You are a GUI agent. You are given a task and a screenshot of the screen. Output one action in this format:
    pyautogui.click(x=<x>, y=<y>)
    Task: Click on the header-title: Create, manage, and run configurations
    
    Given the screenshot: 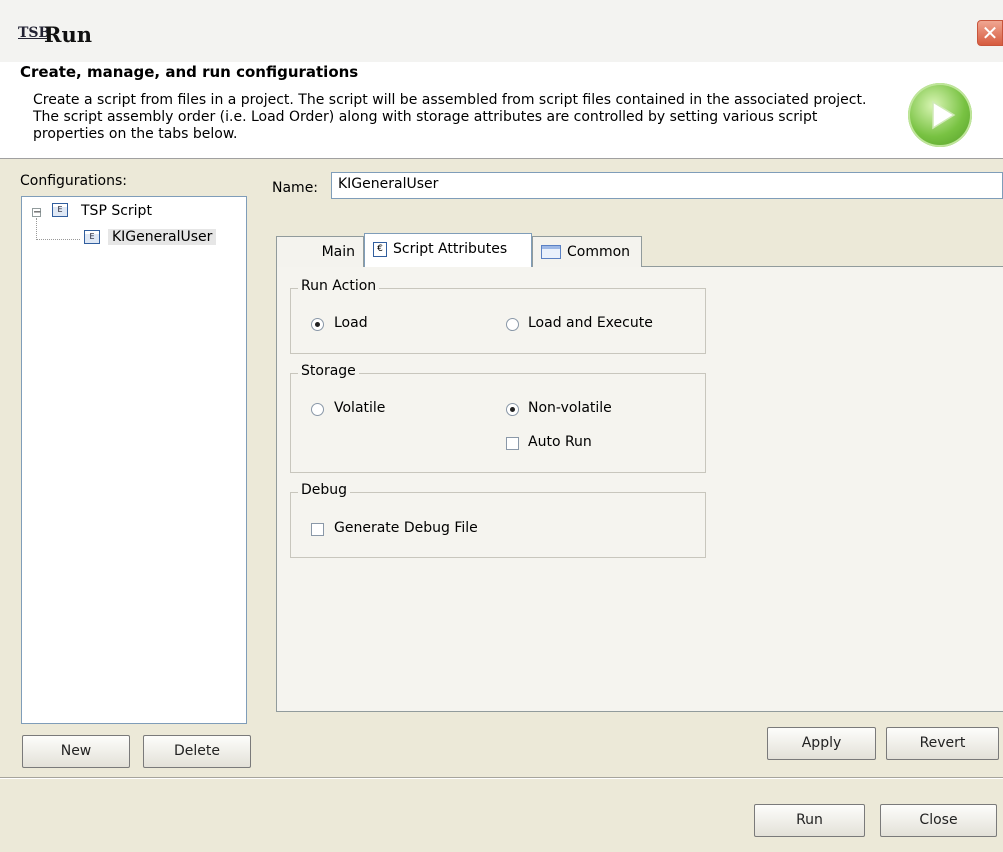 What is the action you would take?
    pyautogui.click(x=189, y=72)
    